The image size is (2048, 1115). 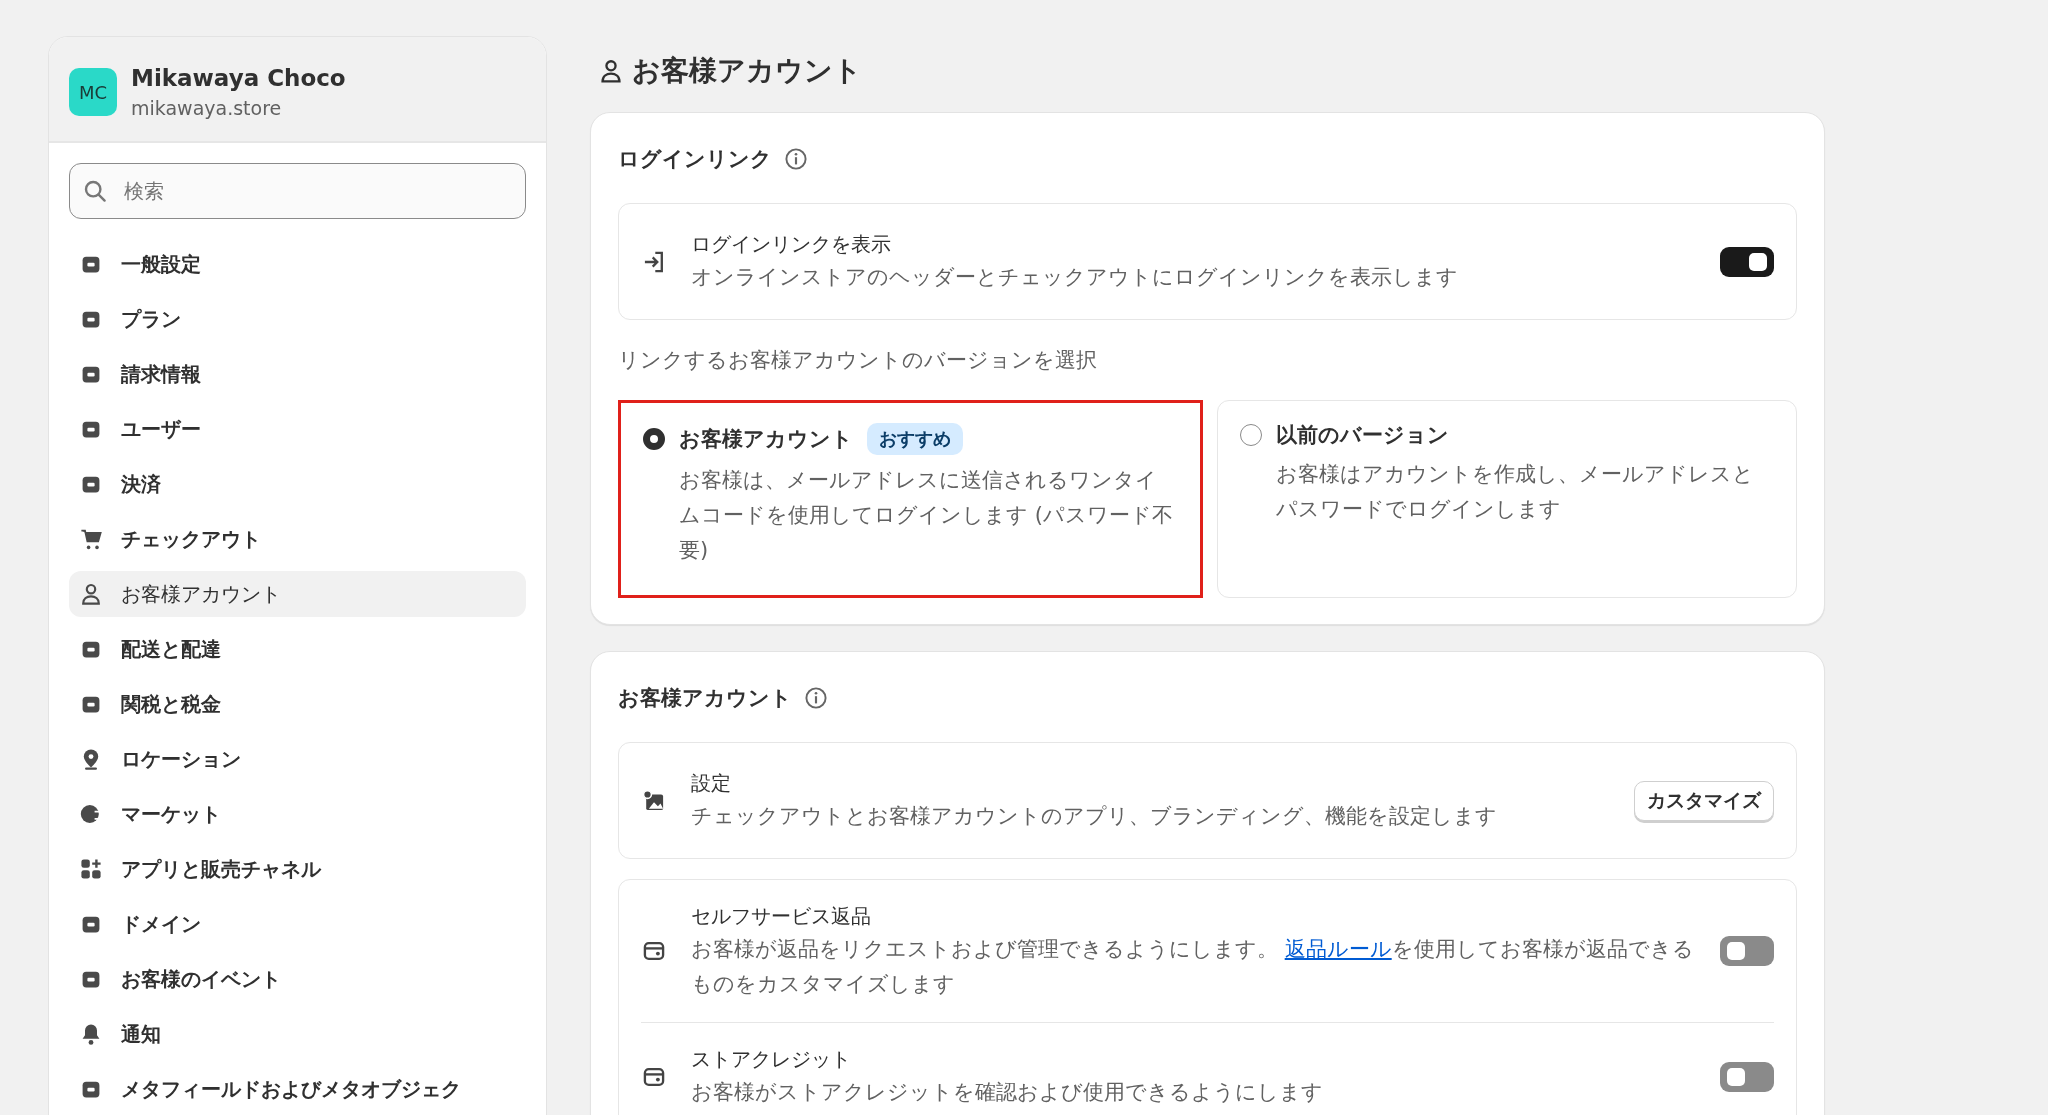 I want to click on store-domain: mikawaya.store, so click(x=207, y=108).